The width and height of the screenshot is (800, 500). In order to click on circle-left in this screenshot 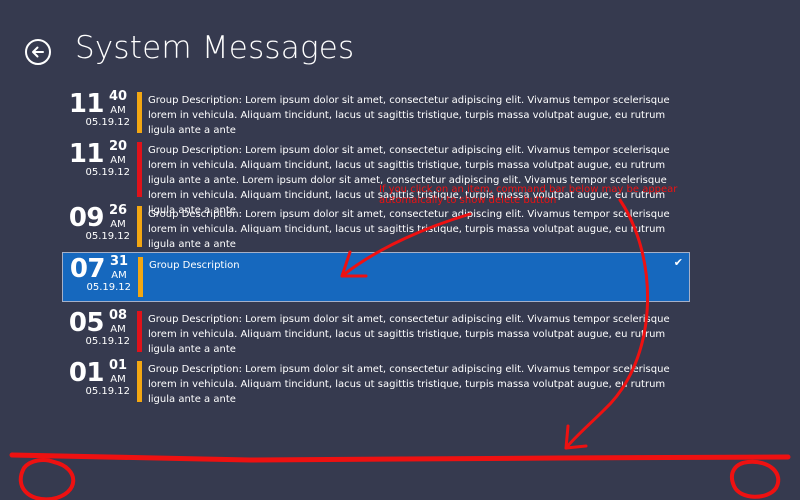, I will do `click(47, 479)`.